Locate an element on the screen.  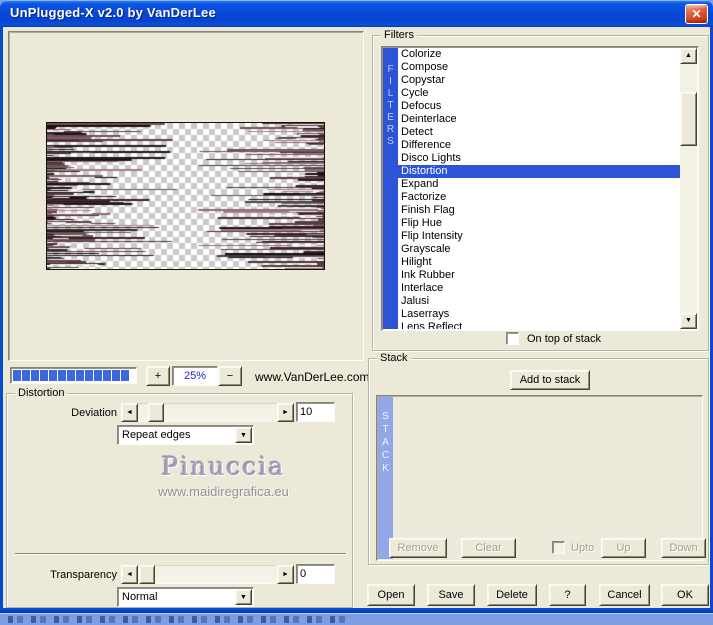
titlebar: UnPlugged-X v2.0 by VanDerLee ✕ is located at coordinates (356, 13).